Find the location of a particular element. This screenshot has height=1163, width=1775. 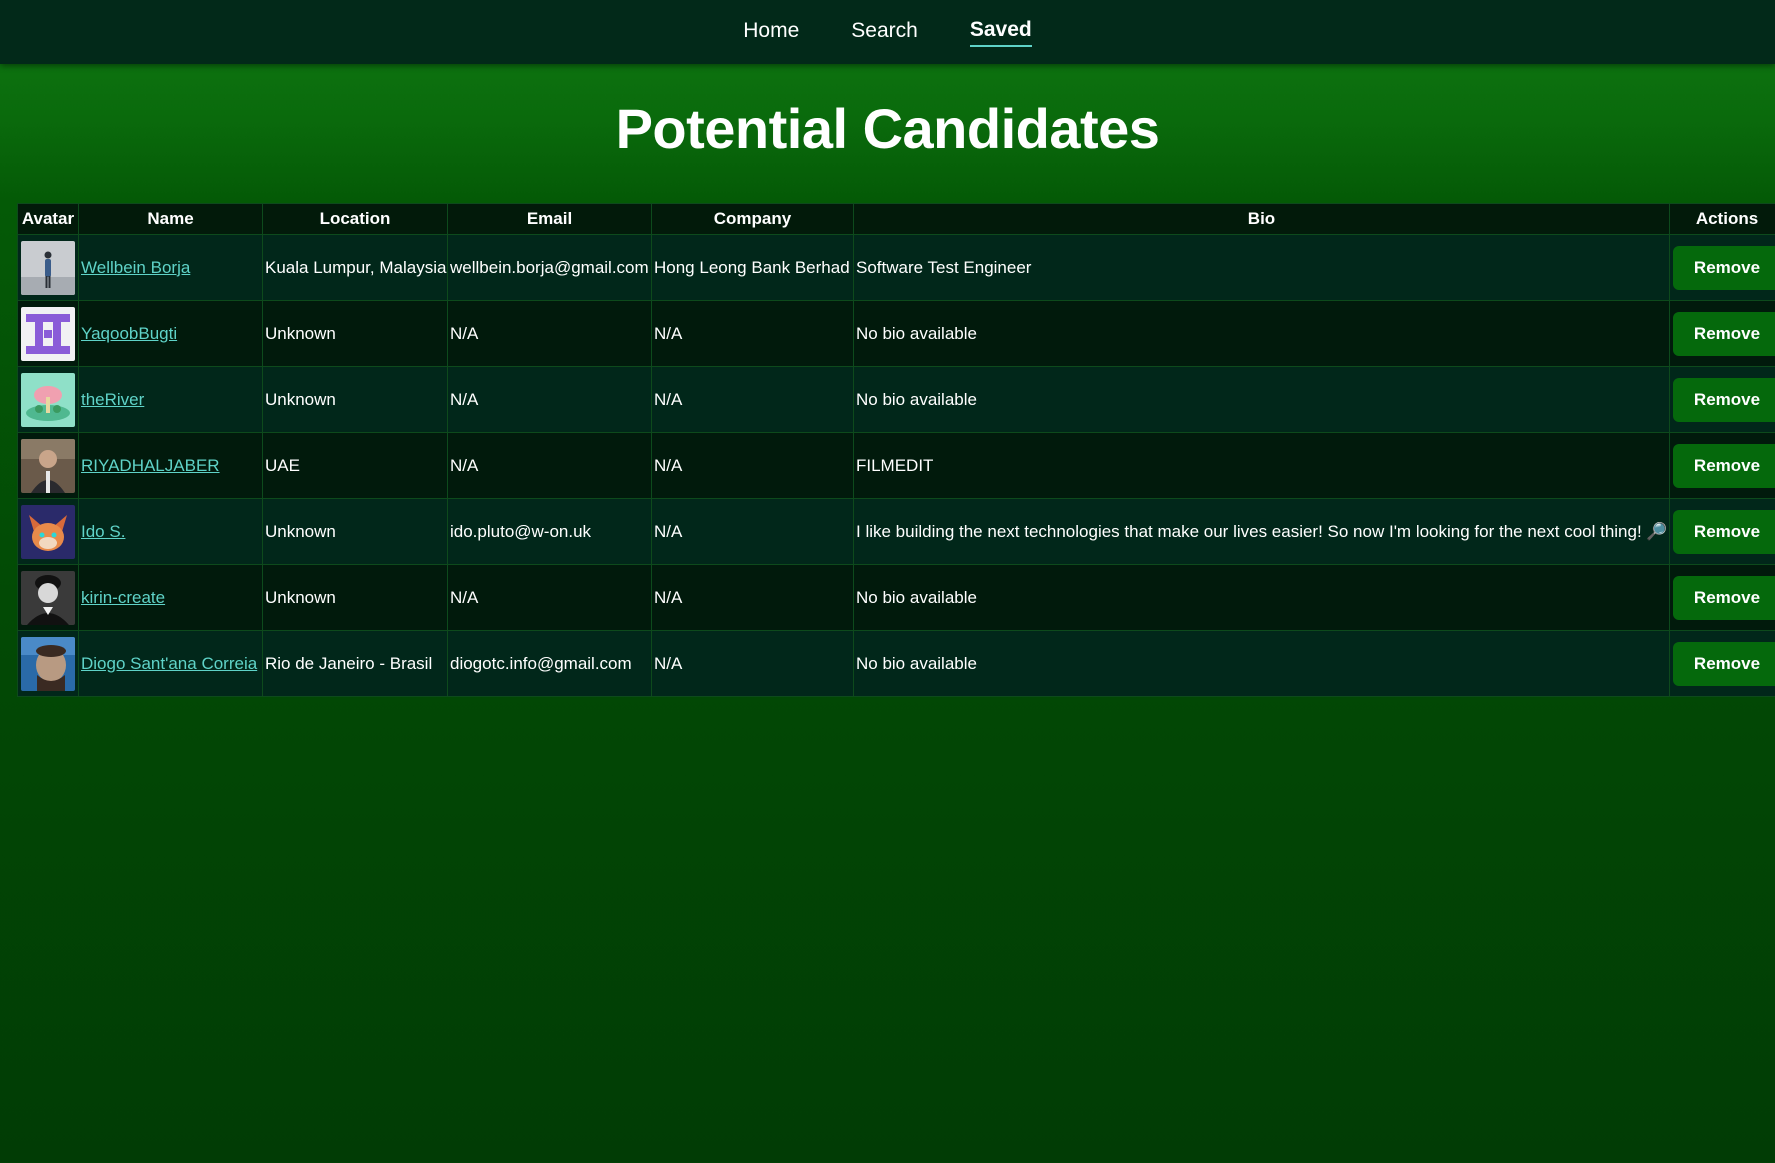

name-cell: kirin-create is located at coordinates (170, 597).